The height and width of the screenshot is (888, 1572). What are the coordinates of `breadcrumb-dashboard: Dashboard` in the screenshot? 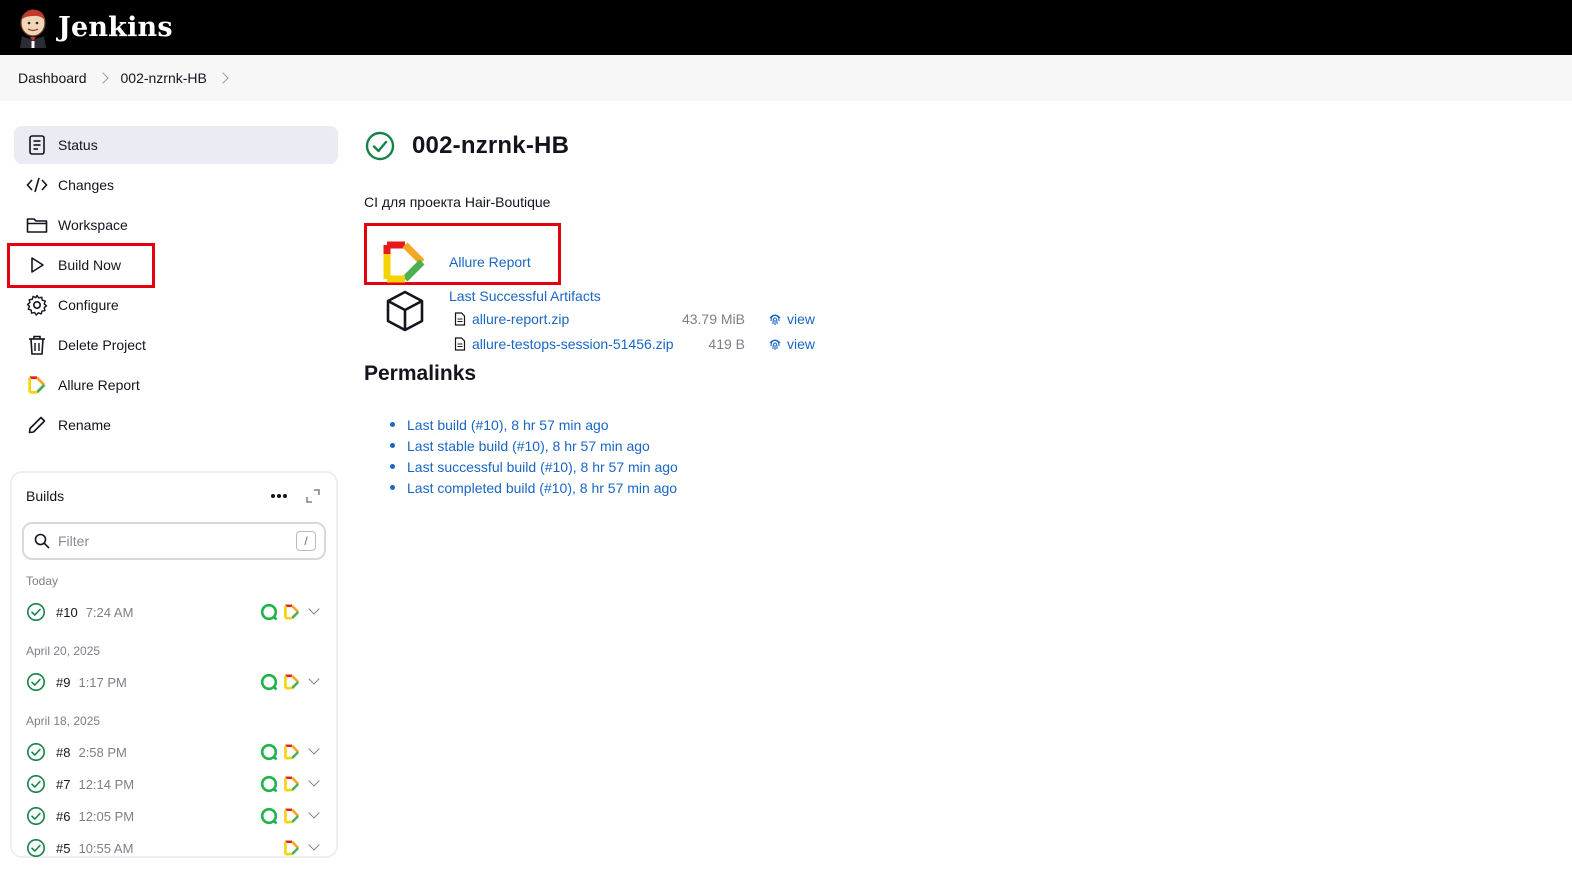 It's located at (52, 78).